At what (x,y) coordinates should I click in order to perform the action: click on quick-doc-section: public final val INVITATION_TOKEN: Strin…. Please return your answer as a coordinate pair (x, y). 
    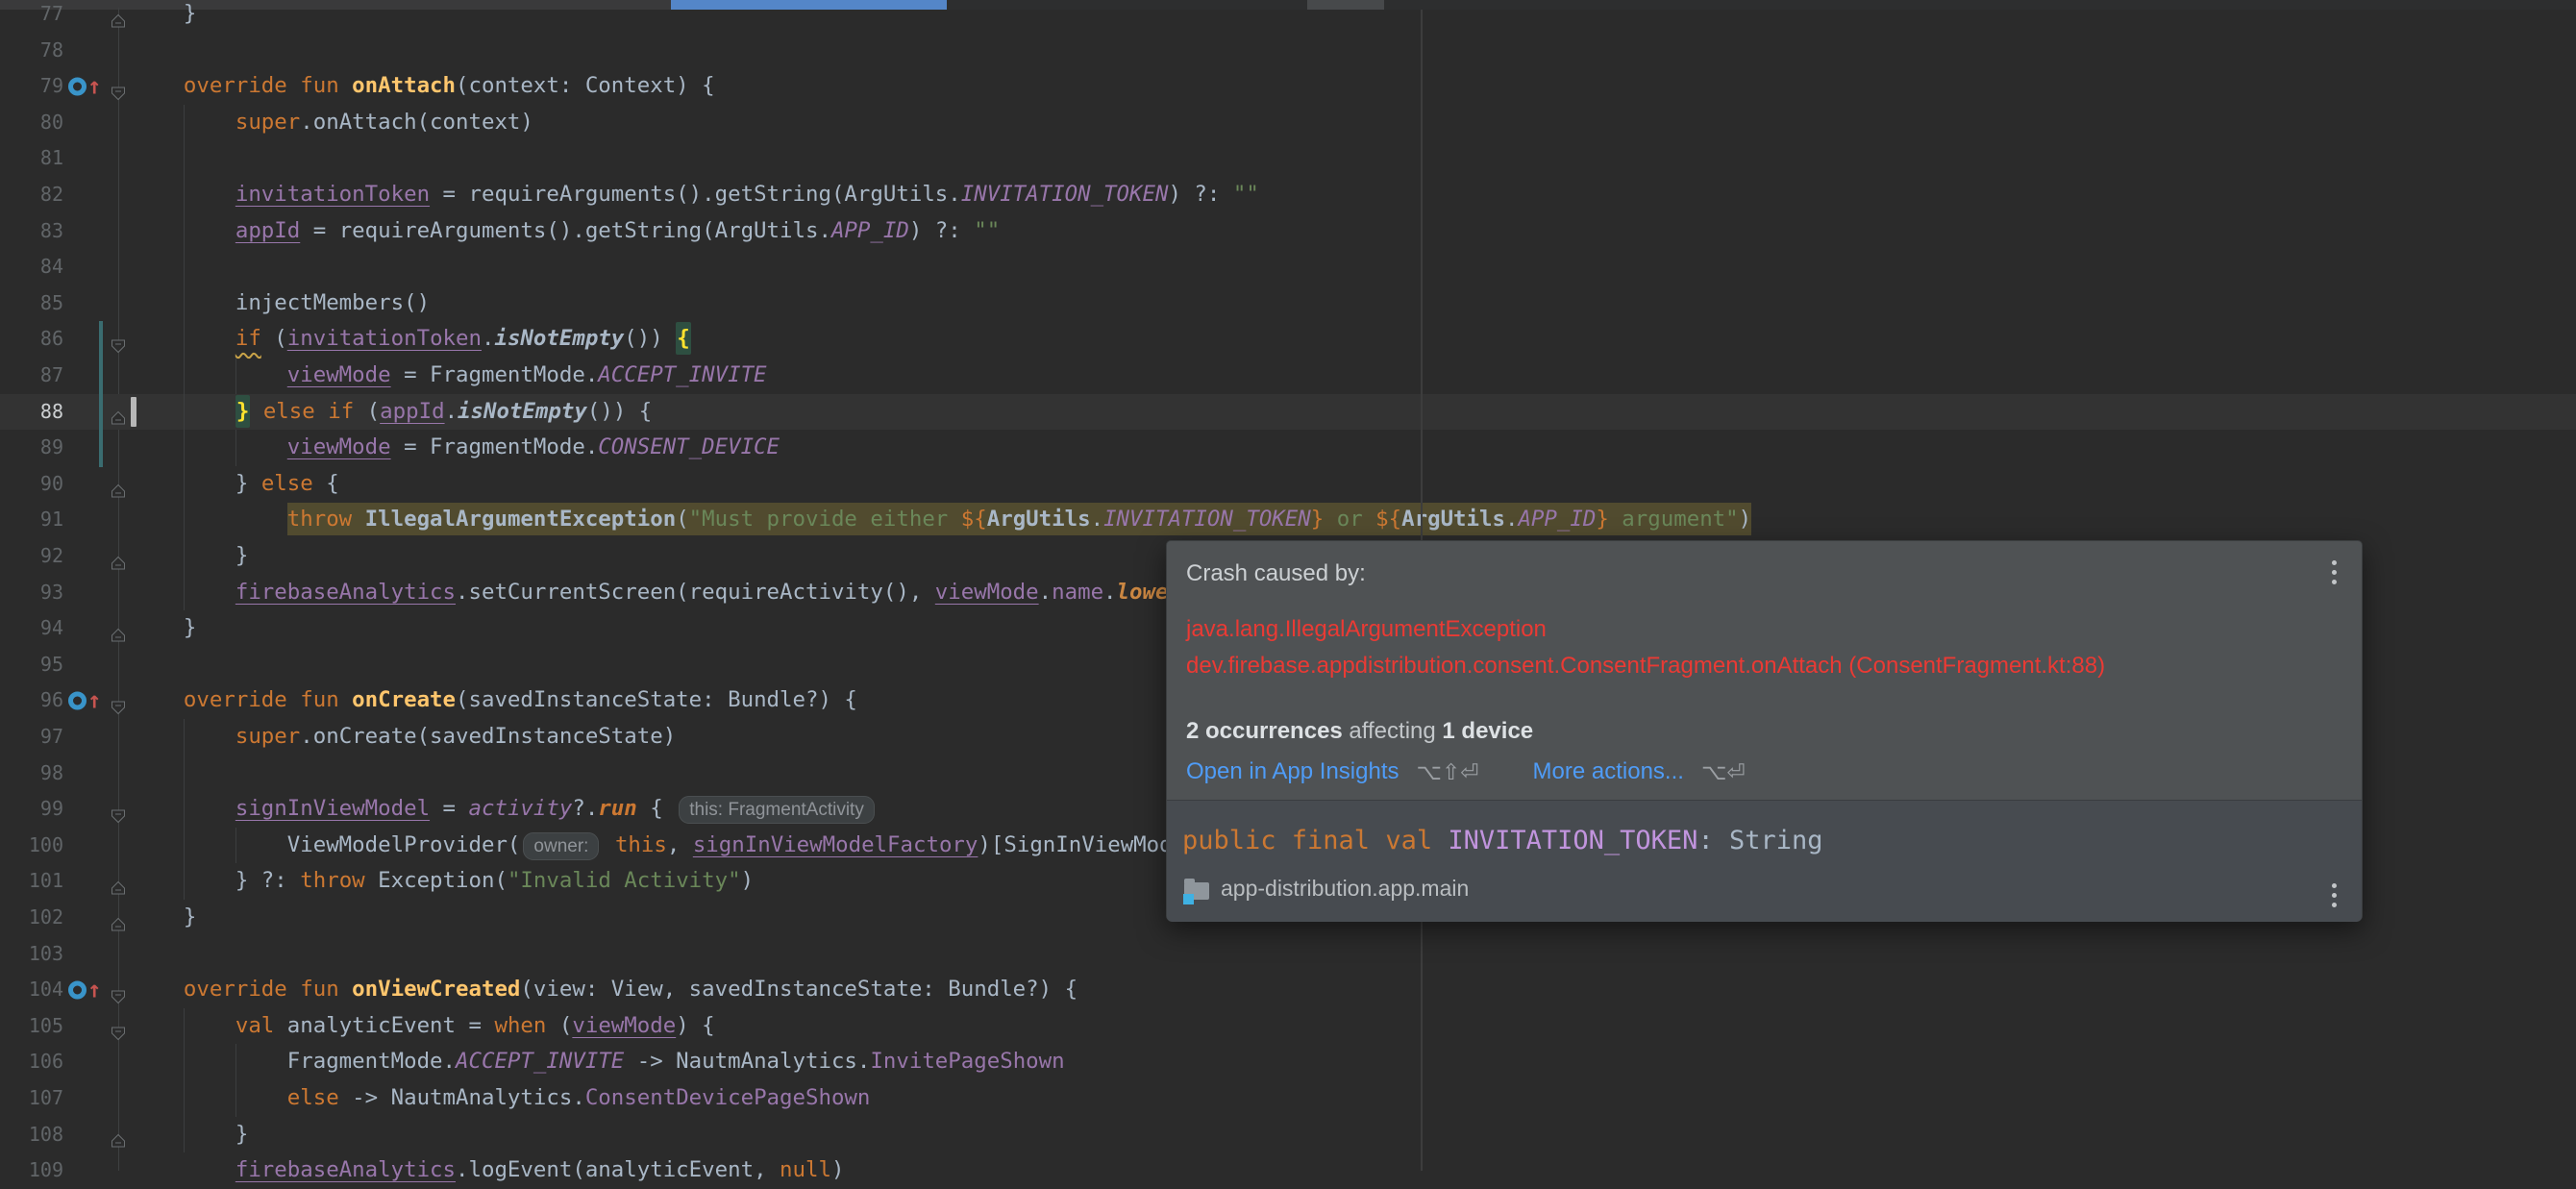
    Looking at the image, I should click on (1765, 861).